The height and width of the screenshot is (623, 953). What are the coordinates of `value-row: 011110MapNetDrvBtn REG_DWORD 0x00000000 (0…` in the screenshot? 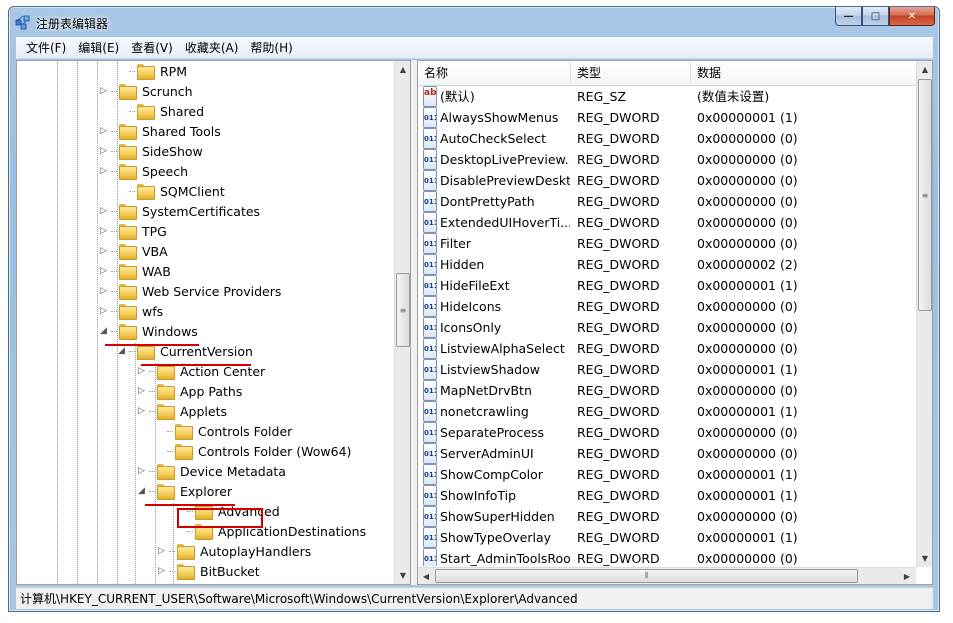 It's located at (667, 390).